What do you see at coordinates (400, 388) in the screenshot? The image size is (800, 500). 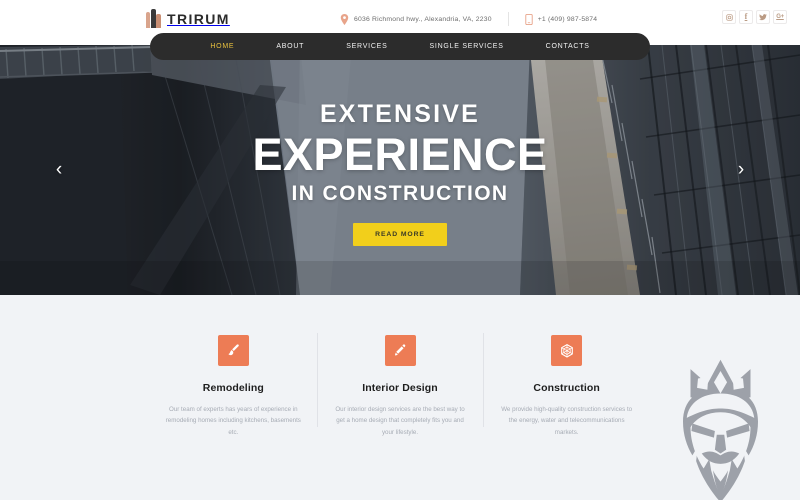 I see `service-title: Interior Design` at bounding box center [400, 388].